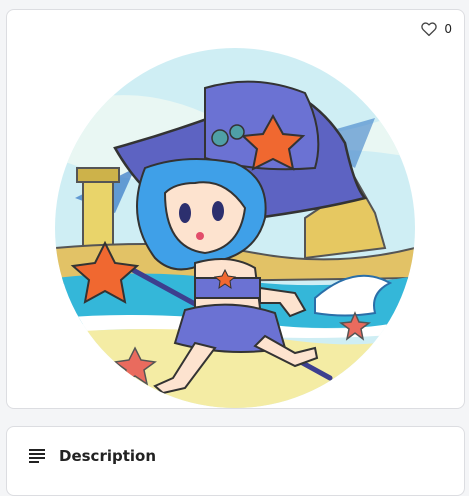 Image resolution: width=469 pixels, height=496 pixels. Describe the element at coordinates (37, 456) in the screenshot. I see `text-lines-icon` at that location.